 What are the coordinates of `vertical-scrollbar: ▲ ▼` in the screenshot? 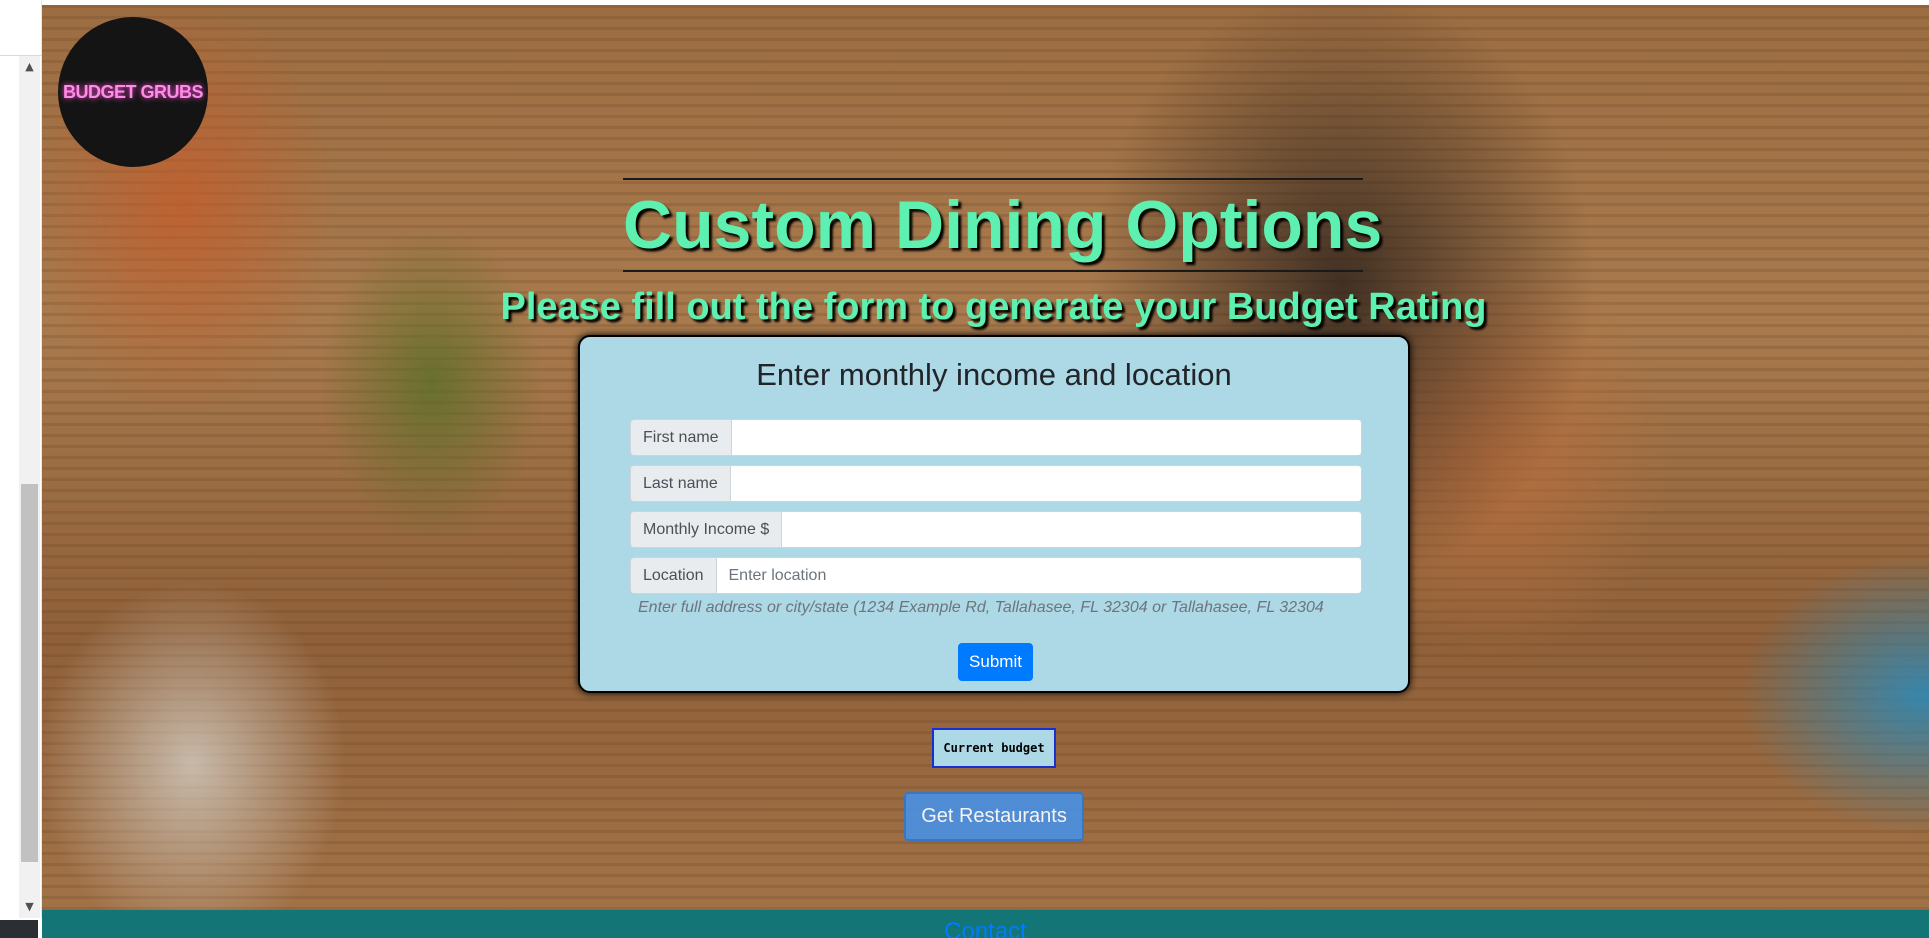 It's located at (29, 487).